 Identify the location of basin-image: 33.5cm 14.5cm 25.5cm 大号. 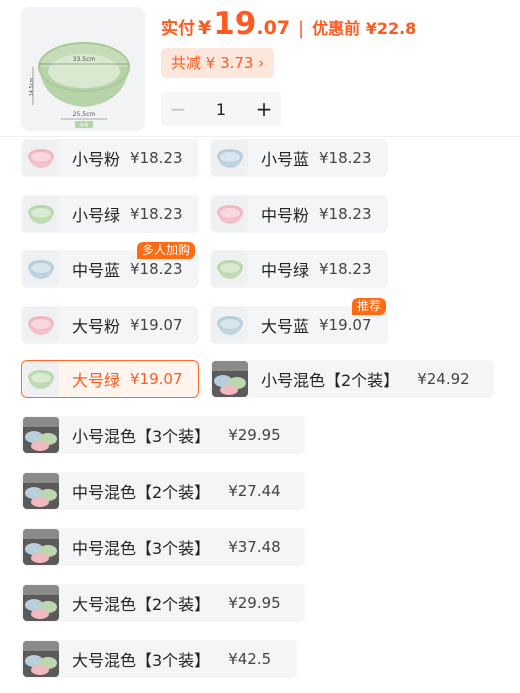
(83, 69).